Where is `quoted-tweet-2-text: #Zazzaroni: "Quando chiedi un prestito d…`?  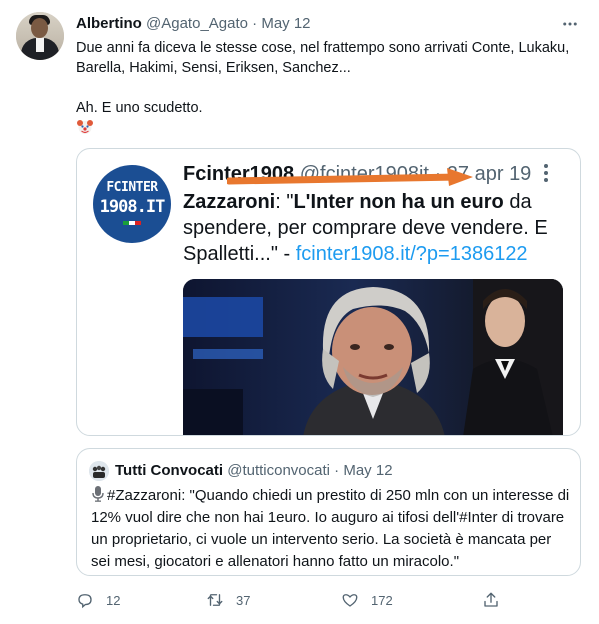
quoted-tweet-2-text: #Zazzaroni: "Quando chiedi un prestito d… is located at coordinates (331, 529).